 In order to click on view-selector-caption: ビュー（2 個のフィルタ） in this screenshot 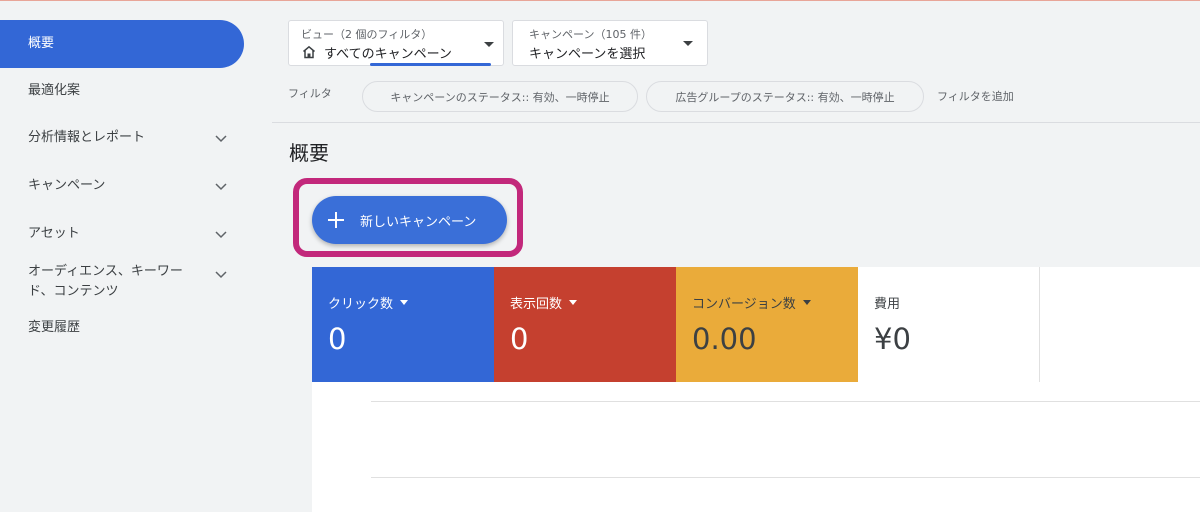, I will do `click(367, 34)`.